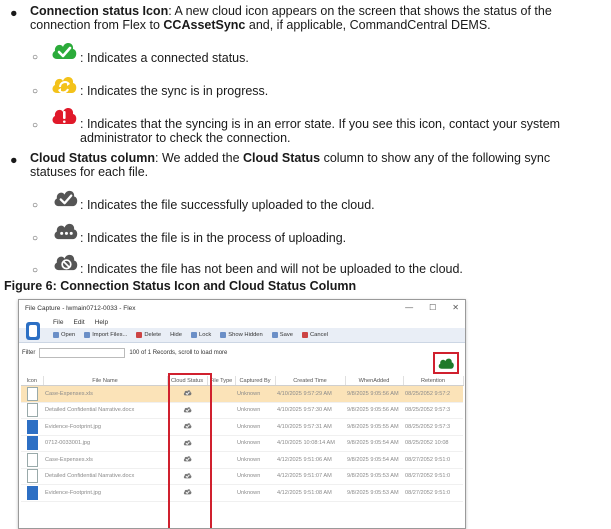 This screenshot has width=611, height=529. What do you see at coordinates (310, 381) in the screenshot?
I see `column-header: Created Time` at bounding box center [310, 381].